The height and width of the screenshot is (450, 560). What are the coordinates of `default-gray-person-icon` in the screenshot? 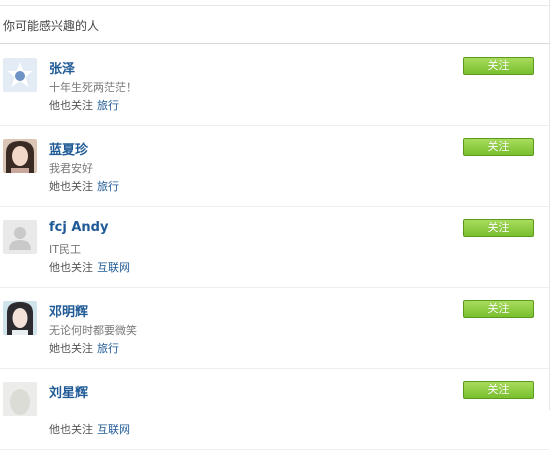 It's located at (20, 237).